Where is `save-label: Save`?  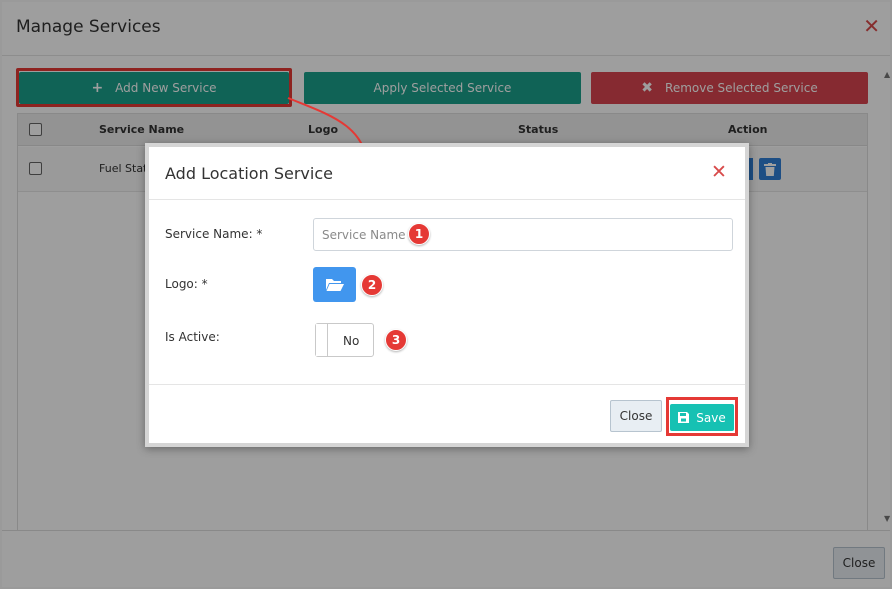
save-label: Save is located at coordinates (711, 417).